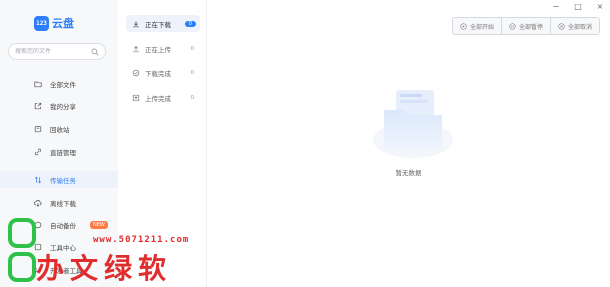 This screenshot has width=610, height=287. I want to click on check-circle-icon, so click(136, 72).